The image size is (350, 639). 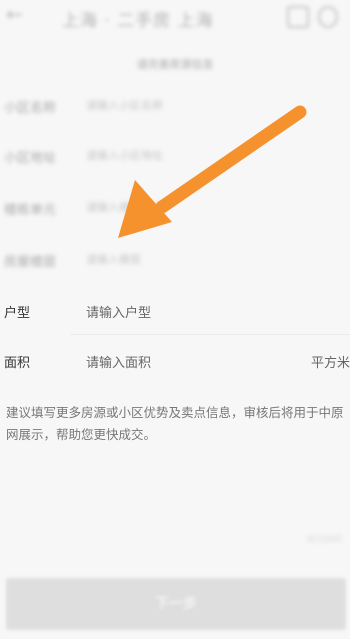 I want to click on annotation-arrow-icon, so click(x=212, y=171).